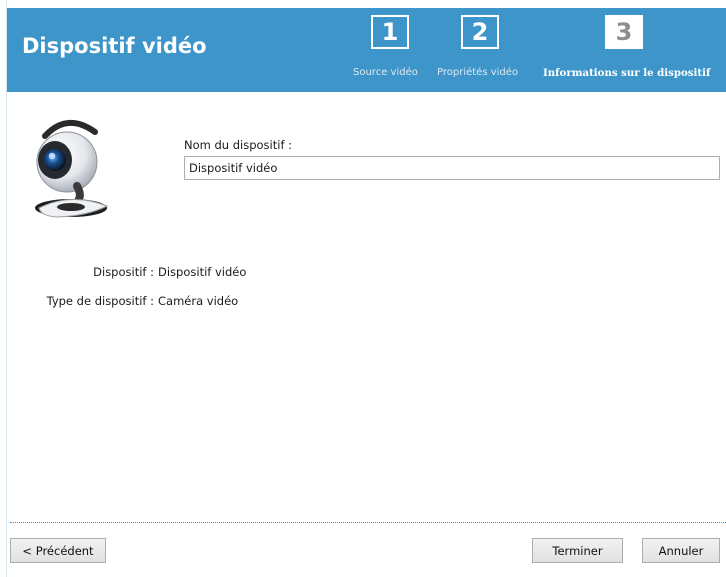 The width and height of the screenshot is (726, 577). Describe the element at coordinates (577, 550) in the screenshot. I see `finish-button: Terminer` at that location.